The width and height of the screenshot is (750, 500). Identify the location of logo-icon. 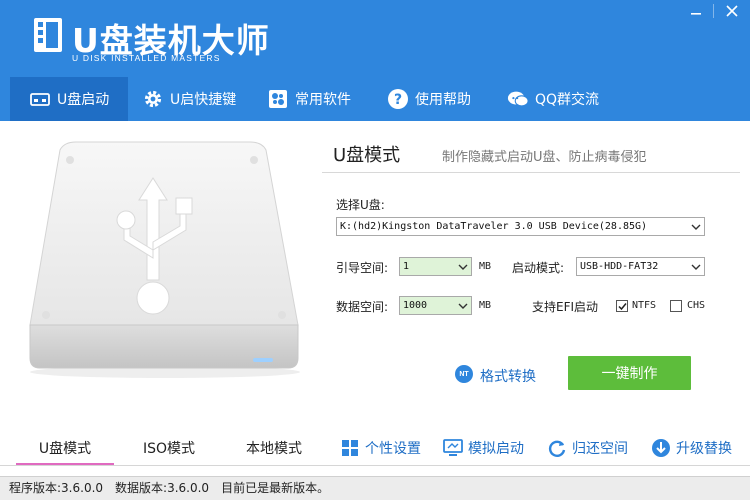
(48, 35).